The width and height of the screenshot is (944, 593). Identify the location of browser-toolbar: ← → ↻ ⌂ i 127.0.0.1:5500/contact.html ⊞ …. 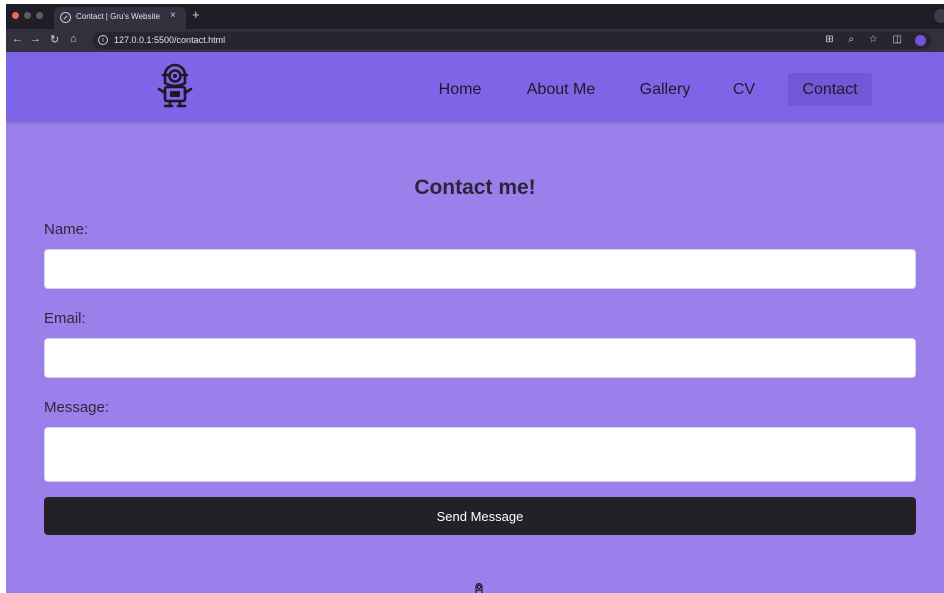
(475, 40).